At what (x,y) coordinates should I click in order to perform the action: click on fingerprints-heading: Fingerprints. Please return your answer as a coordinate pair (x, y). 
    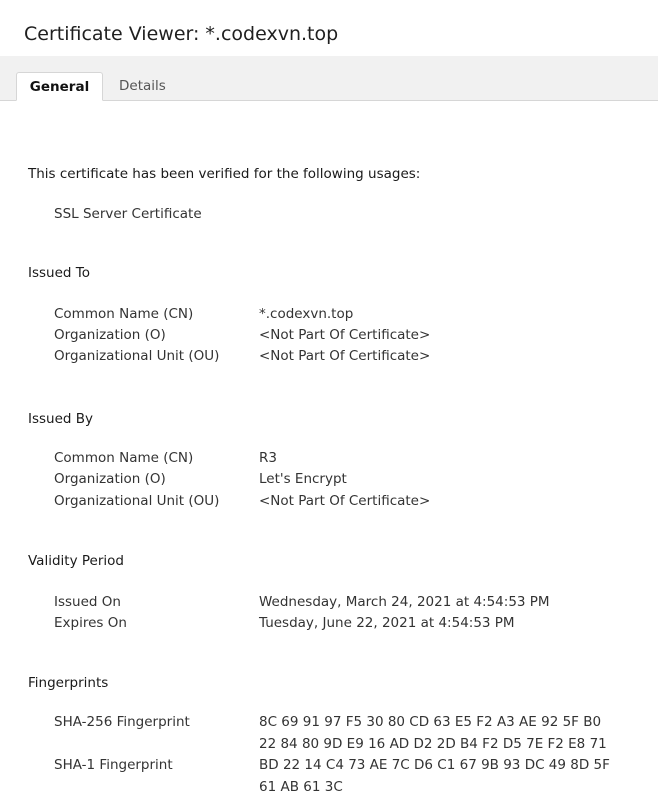
    Looking at the image, I should click on (68, 683).